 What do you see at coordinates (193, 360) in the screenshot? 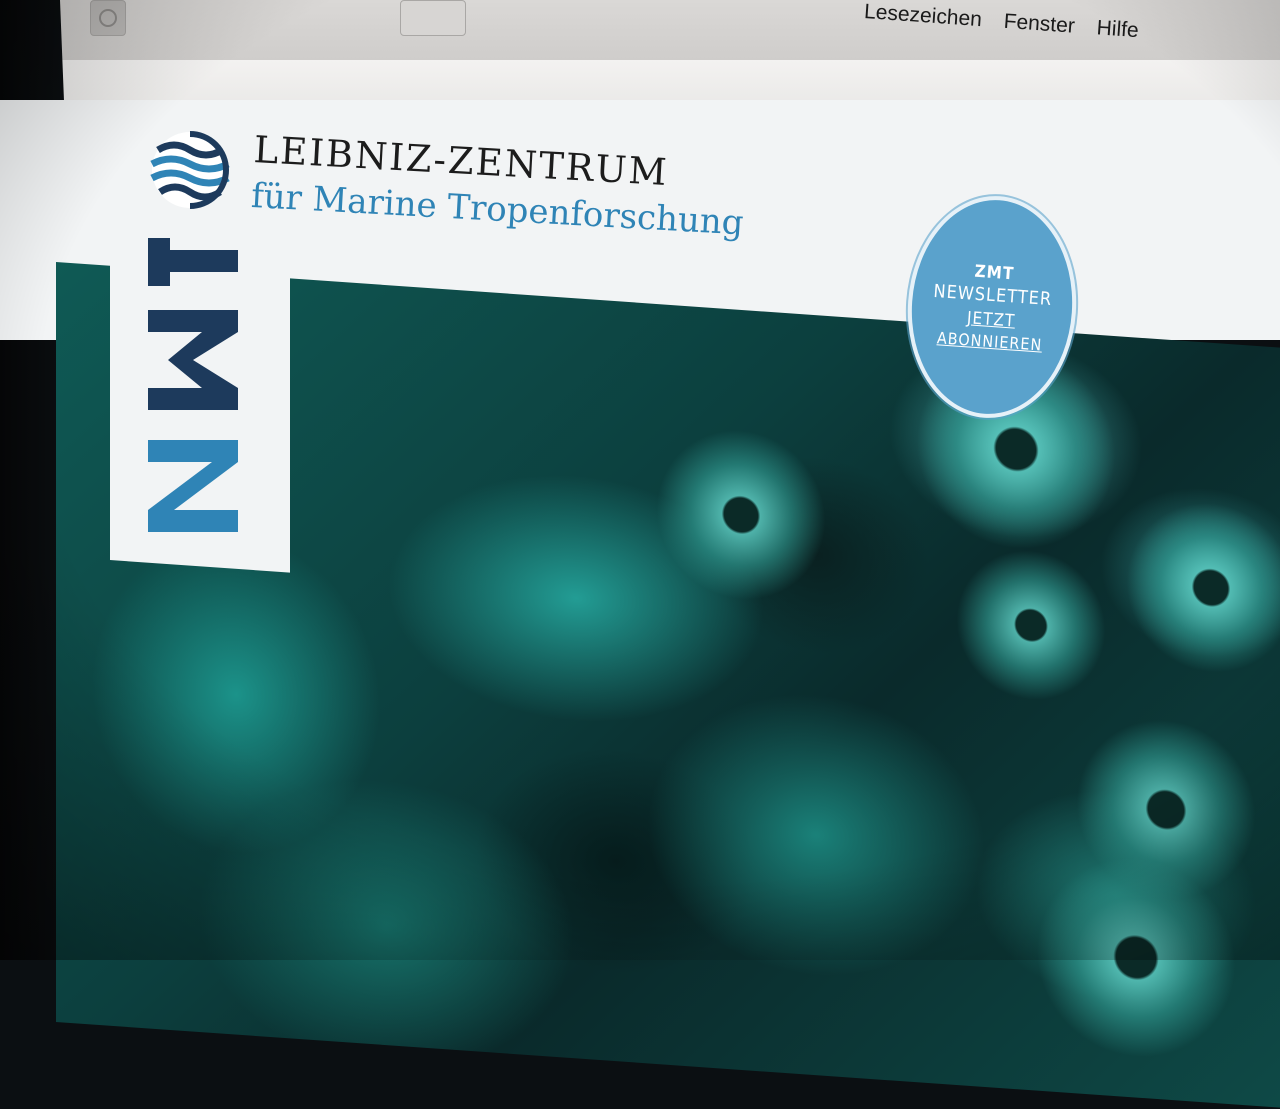
I see `logo-letter-m` at bounding box center [193, 360].